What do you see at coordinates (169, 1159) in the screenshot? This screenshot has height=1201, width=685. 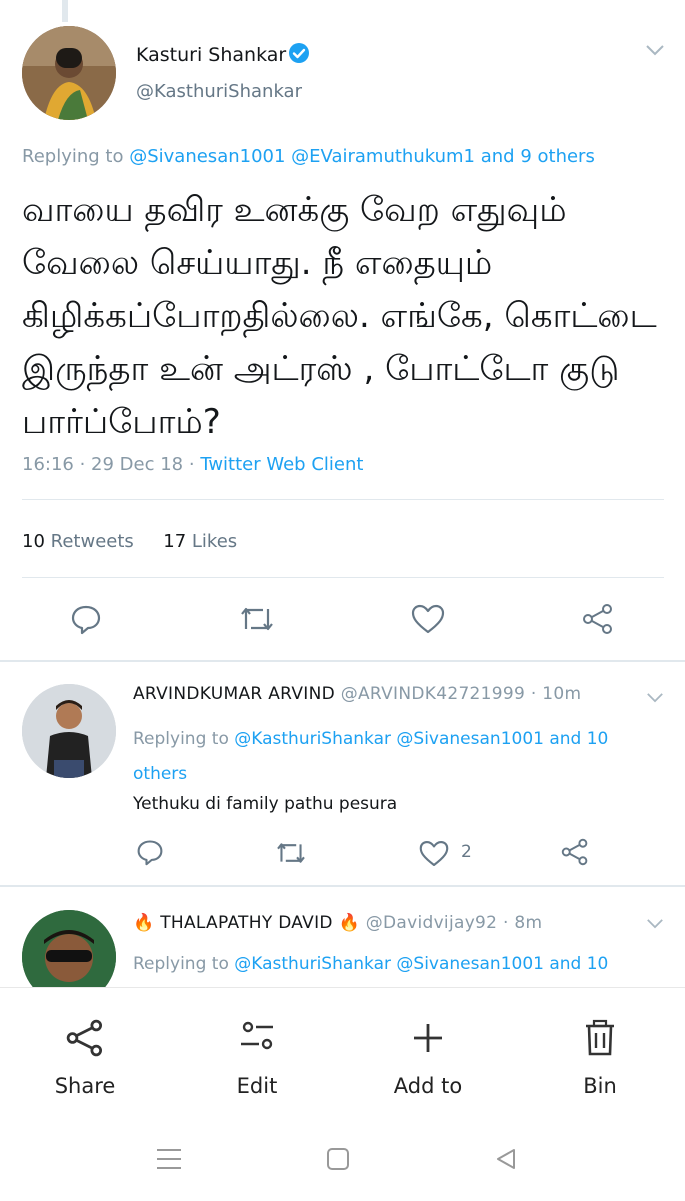 I see `menu-icon` at bounding box center [169, 1159].